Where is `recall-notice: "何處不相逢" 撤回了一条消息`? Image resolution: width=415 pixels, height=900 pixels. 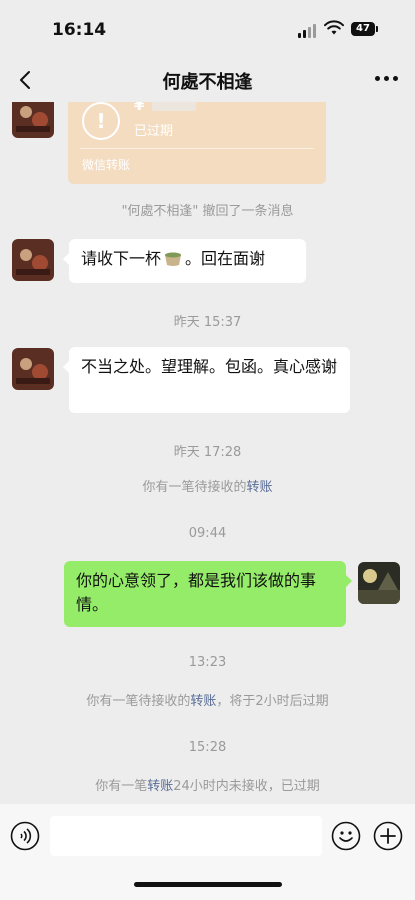
recall-notice: "何處不相逢" 撤回了一条消息 is located at coordinates (207, 211).